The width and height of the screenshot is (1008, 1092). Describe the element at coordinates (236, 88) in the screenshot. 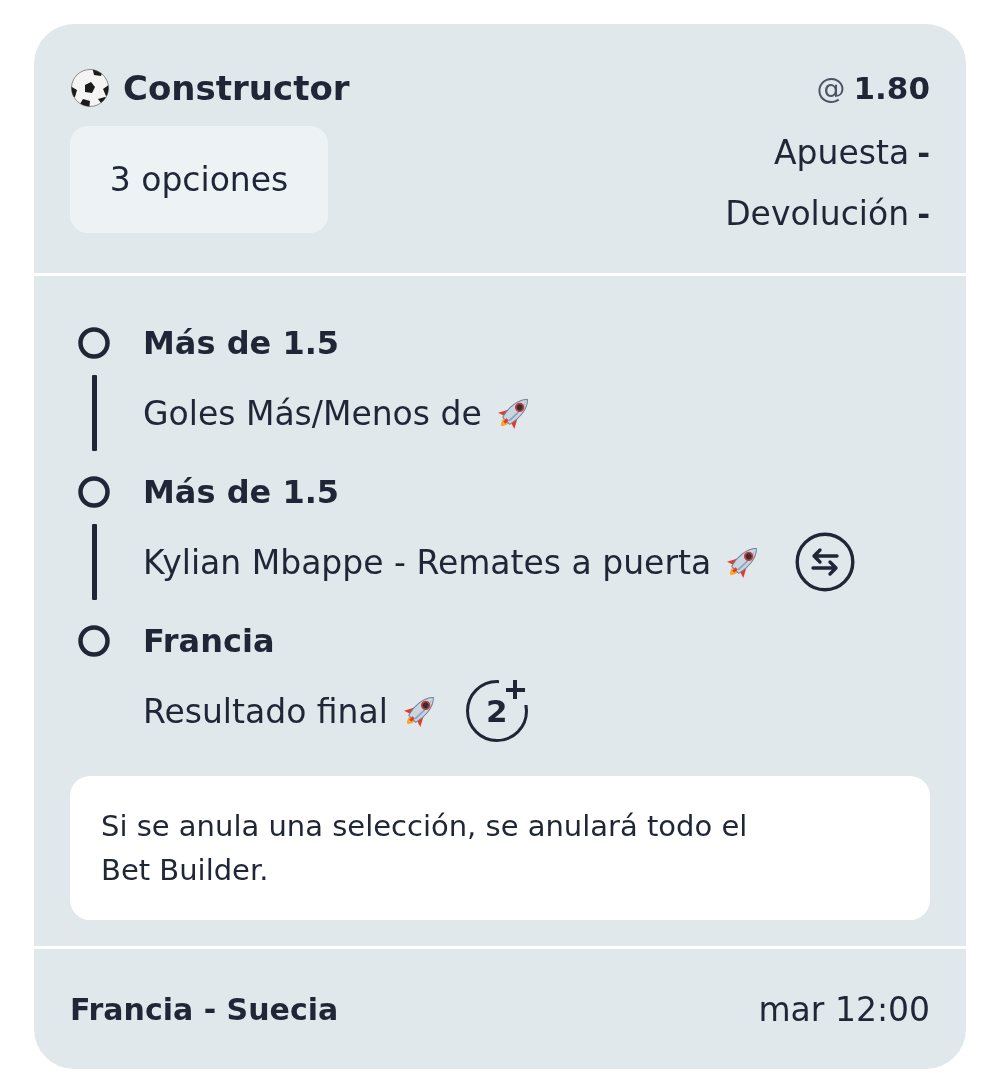

I see `bet-title: Constructor` at that location.